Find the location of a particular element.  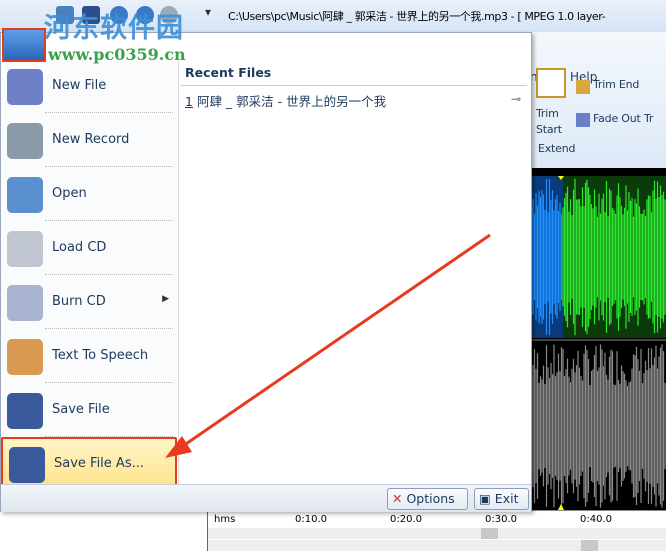

menu-item-label: New File is located at coordinates (79, 85).